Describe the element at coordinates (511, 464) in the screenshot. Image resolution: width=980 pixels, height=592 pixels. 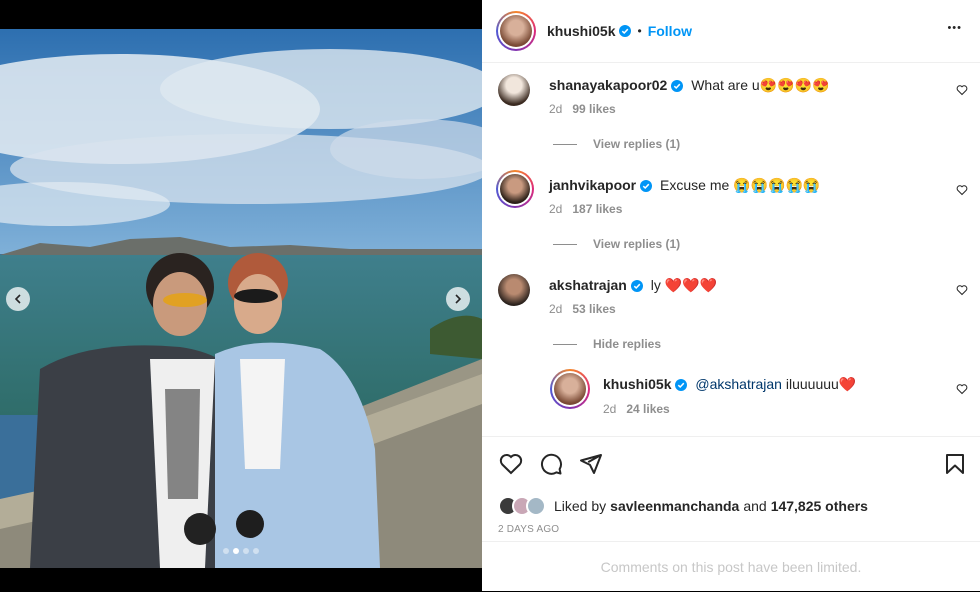
I see `like-heart-icon` at that location.